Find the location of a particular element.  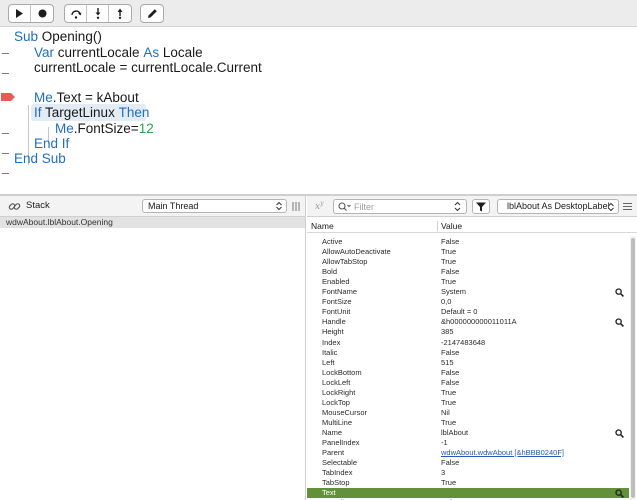

variable-row: LockLeft False is located at coordinates (468, 383).